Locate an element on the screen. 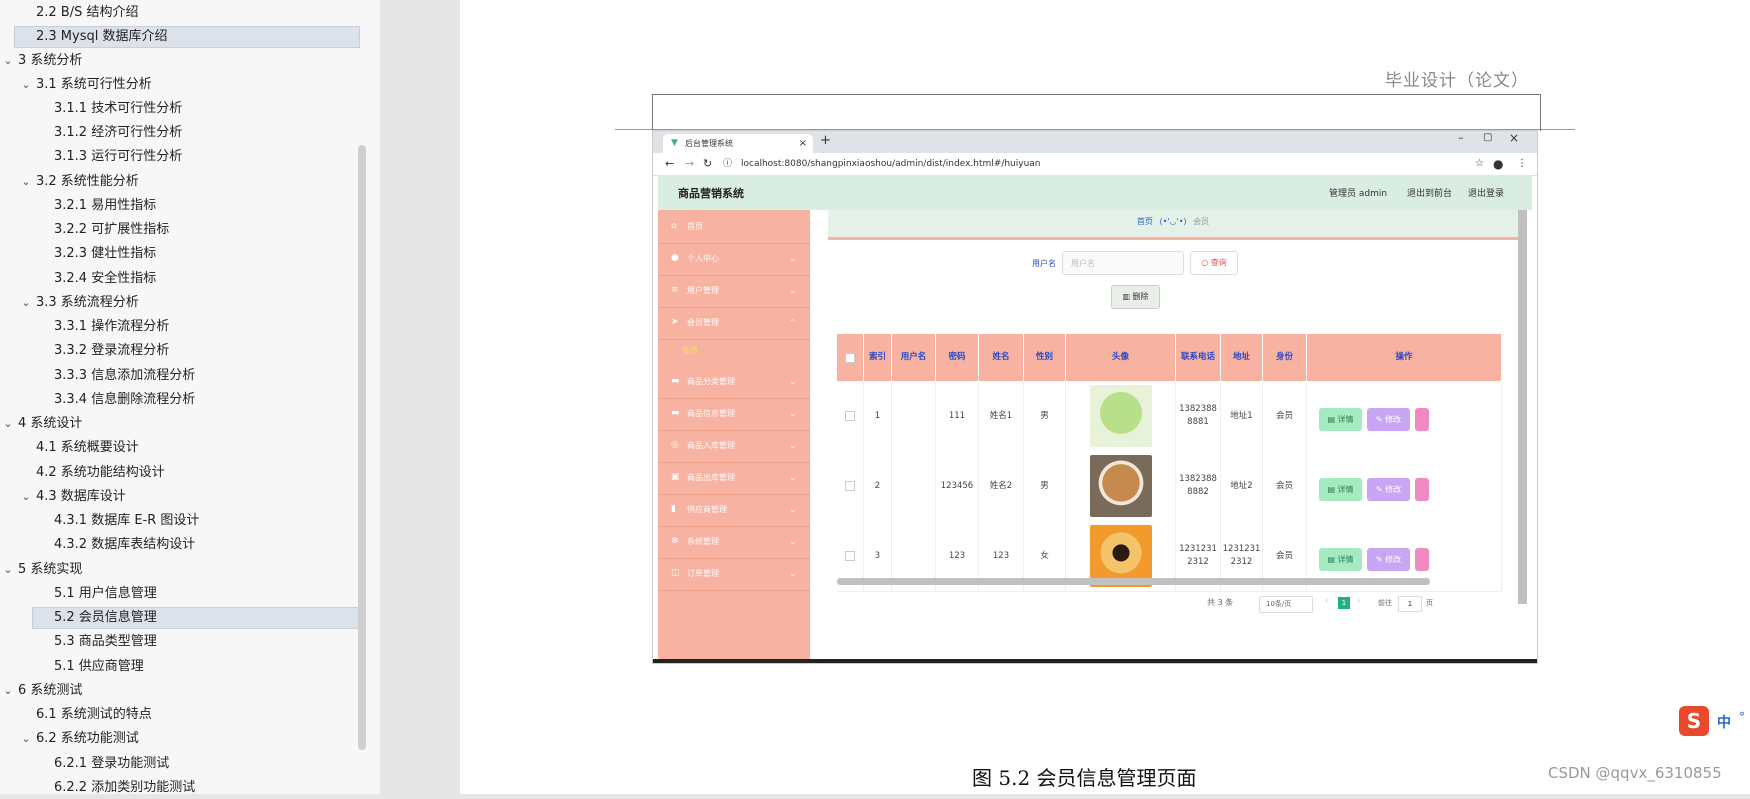  sidebar-item: ⊗ 系统管理 ⌄ is located at coordinates (734, 542).